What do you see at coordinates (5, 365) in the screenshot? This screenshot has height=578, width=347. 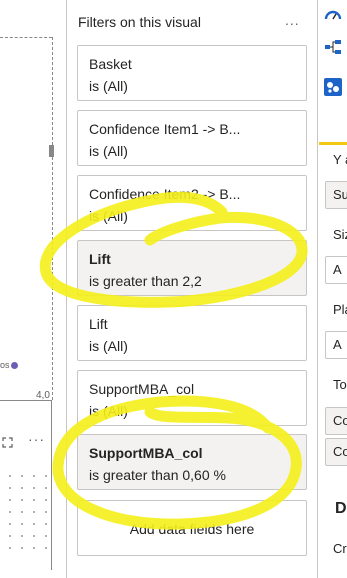 I see `legend-label: os` at bounding box center [5, 365].